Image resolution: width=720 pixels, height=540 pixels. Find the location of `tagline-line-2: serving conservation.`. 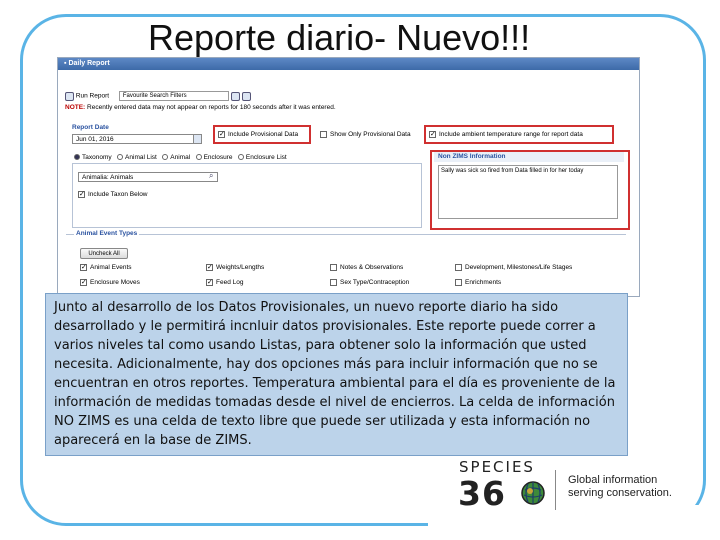

tagline-line-2: serving conservation. is located at coordinates (620, 493).